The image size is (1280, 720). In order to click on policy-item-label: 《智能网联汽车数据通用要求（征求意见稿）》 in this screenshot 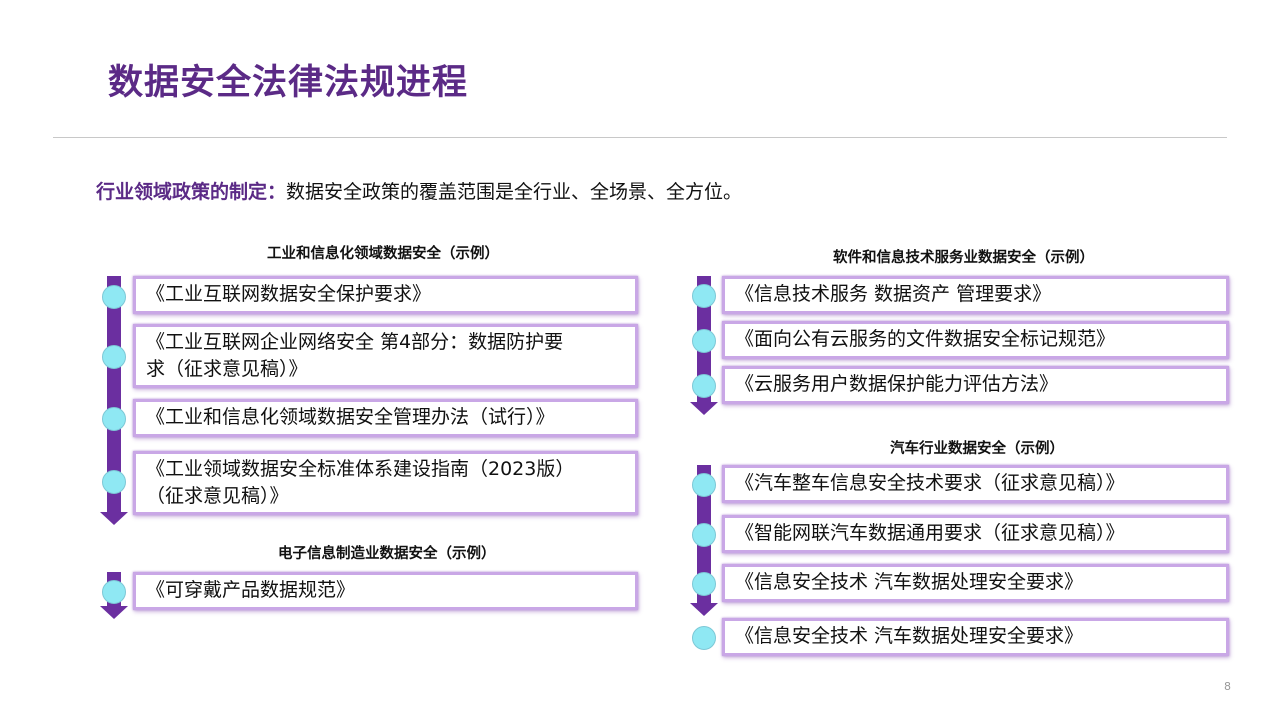, I will do `click(930, 533)`.